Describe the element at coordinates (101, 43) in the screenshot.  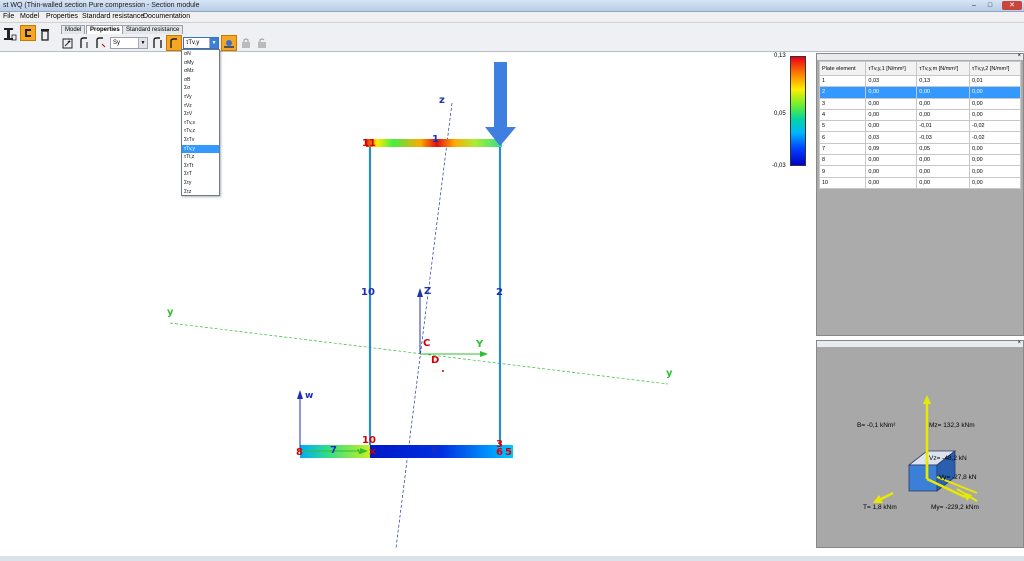
I see `shear-icon` at that location.